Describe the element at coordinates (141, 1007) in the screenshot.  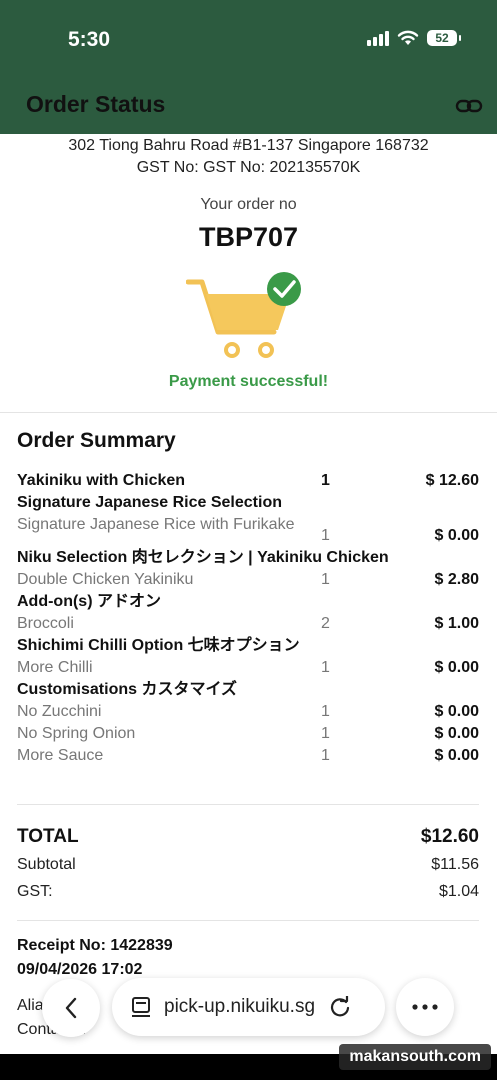
I see `page-icon` at that location.